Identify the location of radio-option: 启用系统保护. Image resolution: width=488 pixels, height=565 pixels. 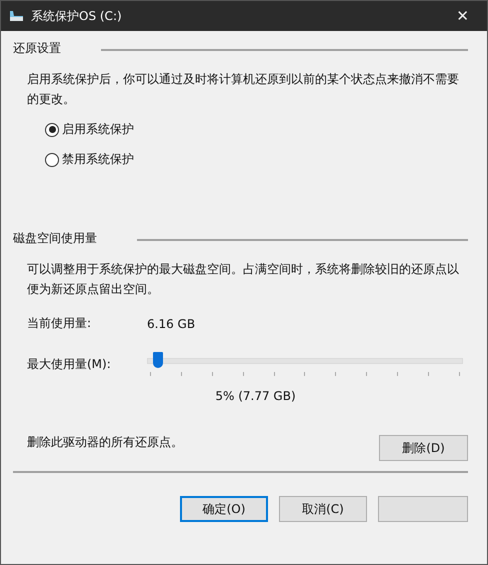
(89, 129).